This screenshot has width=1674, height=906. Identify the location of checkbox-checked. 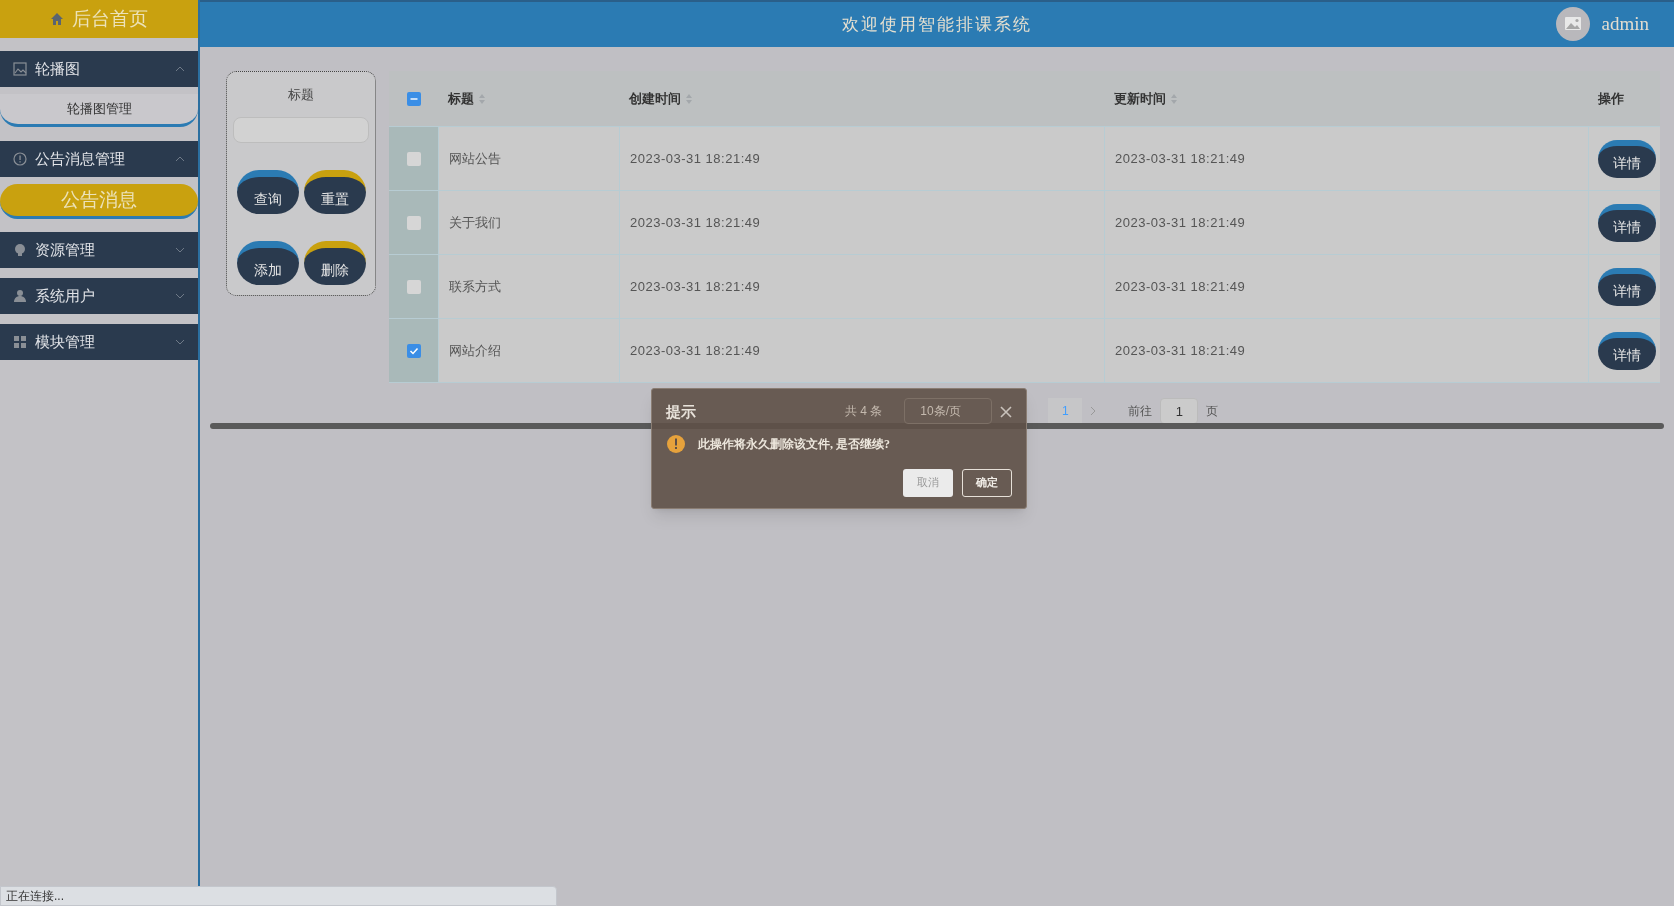
(413, 350).